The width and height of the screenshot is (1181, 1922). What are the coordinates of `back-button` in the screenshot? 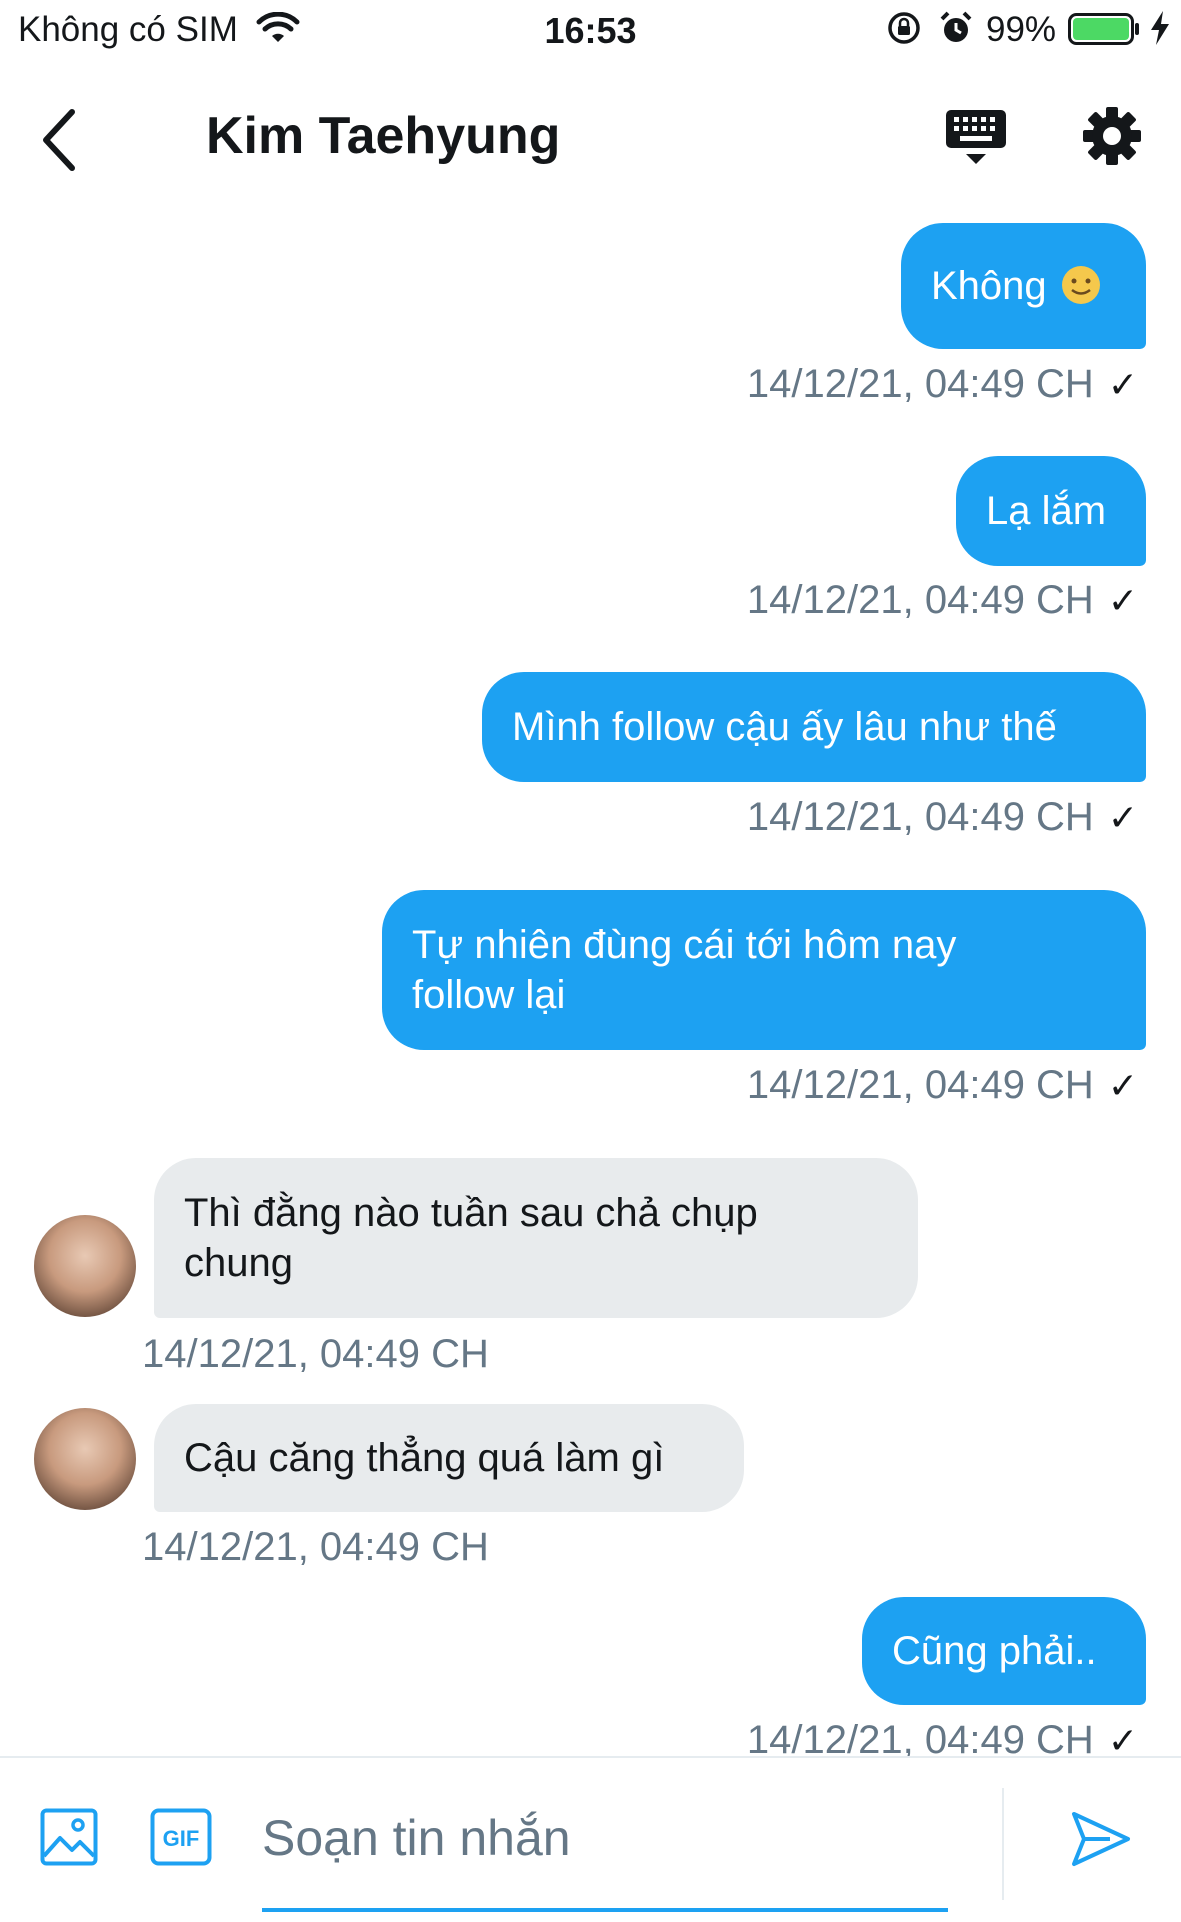 It's located at (62, 140).